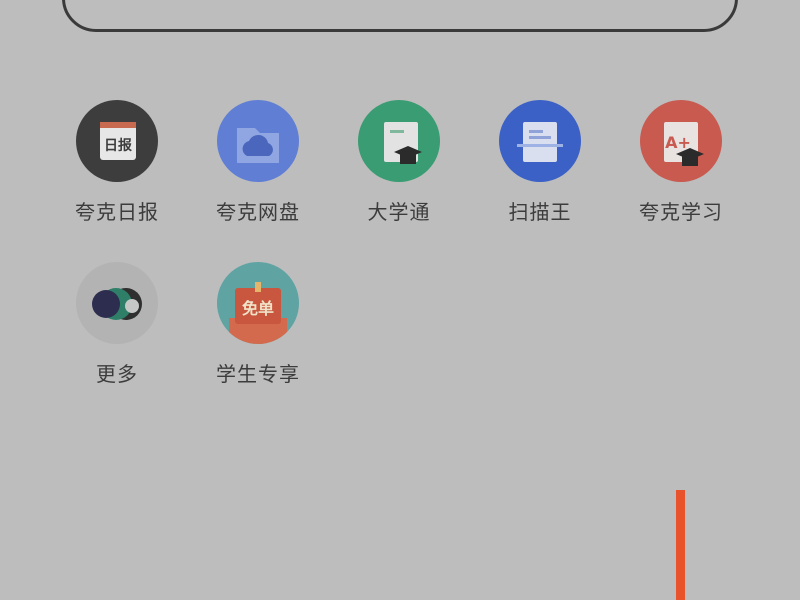 The height and width of the screenshot is (600, 800). I want to click on app-label: 更多, so click(117, 374).